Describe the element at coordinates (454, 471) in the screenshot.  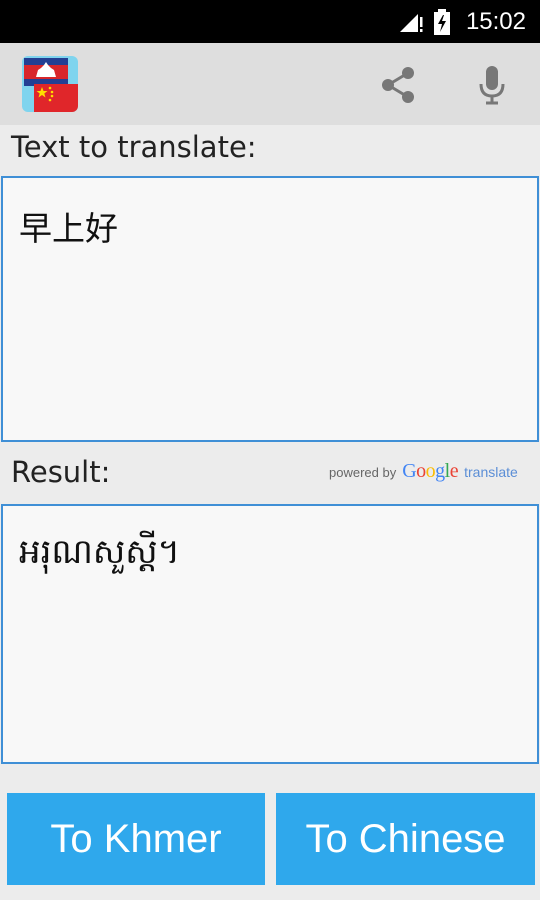
I see `google-letter: e` at that location.